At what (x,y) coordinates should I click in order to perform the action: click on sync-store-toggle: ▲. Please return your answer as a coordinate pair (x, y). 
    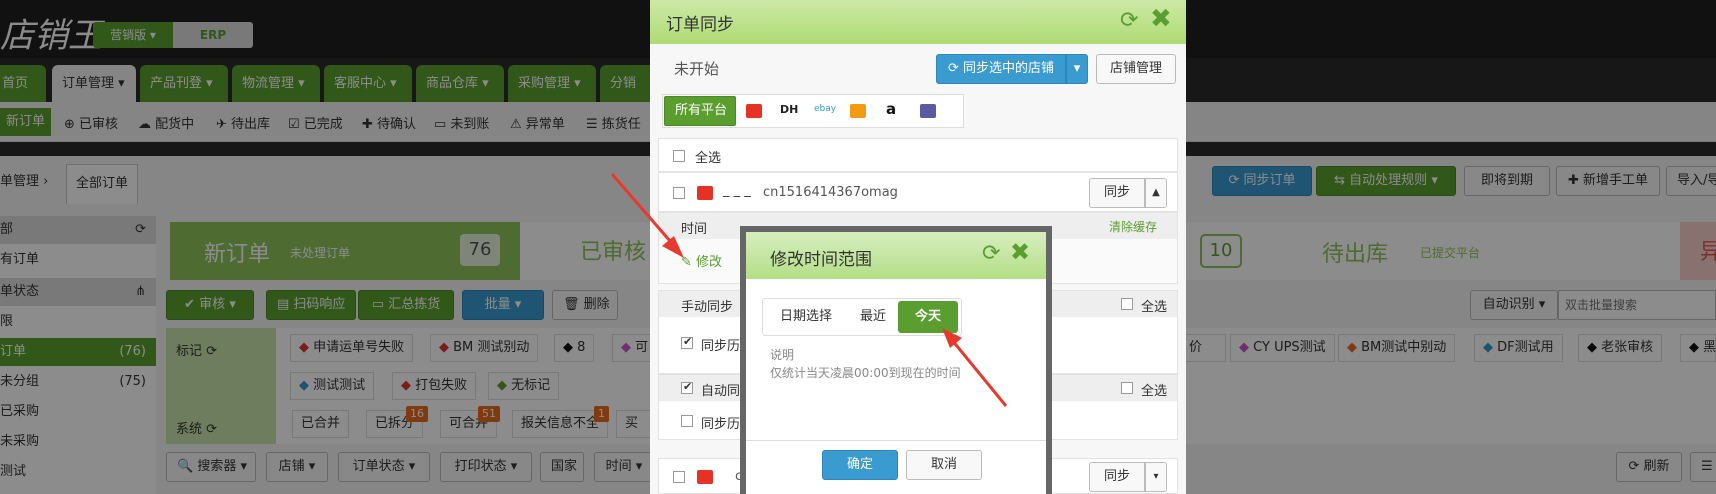
    Looking at the image, I should click on (1156, 193).